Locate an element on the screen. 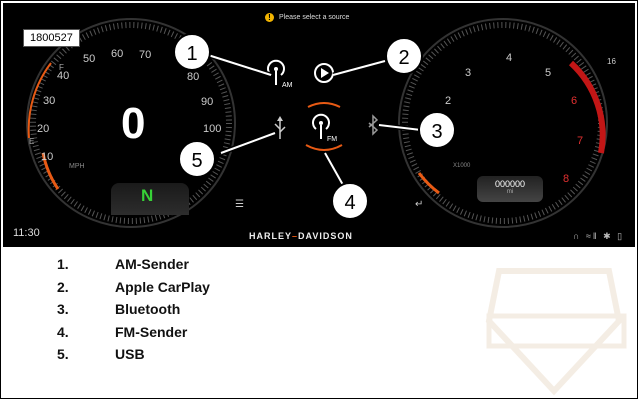  speedo-tick: 50 is located at coordinates (89, 59).